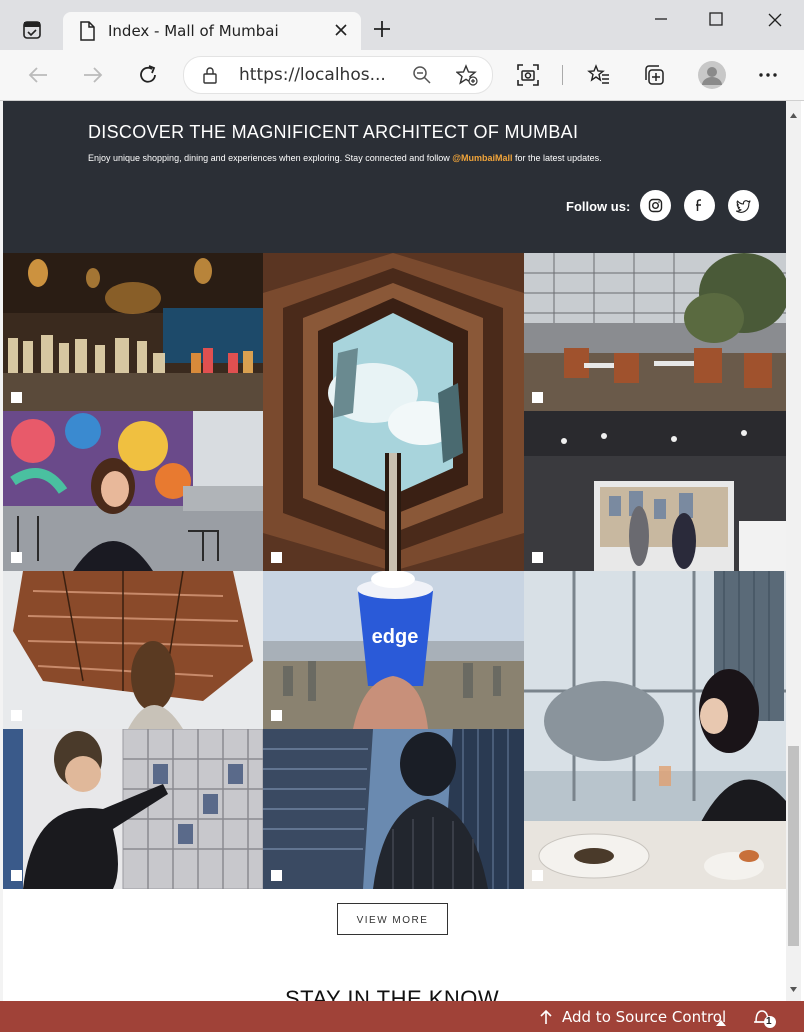  Describe the element at coordinates (393, 809) in the screenshot. I see `gallery-tile-statue` at that location.